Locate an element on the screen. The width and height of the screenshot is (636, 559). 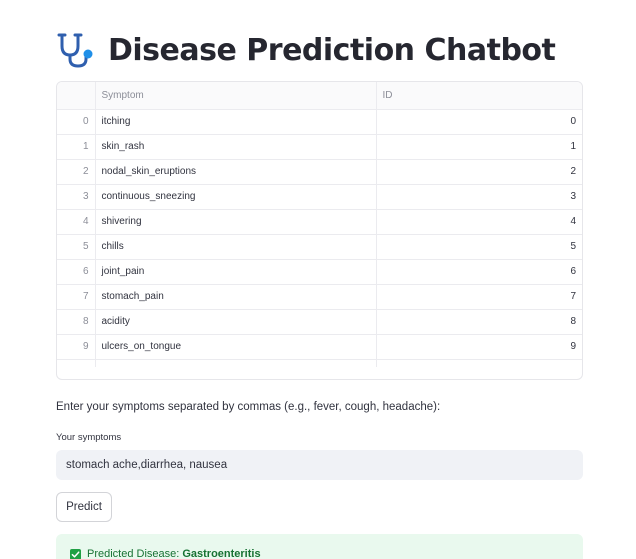
row-index: 6 is located at coordinates (76, 272).